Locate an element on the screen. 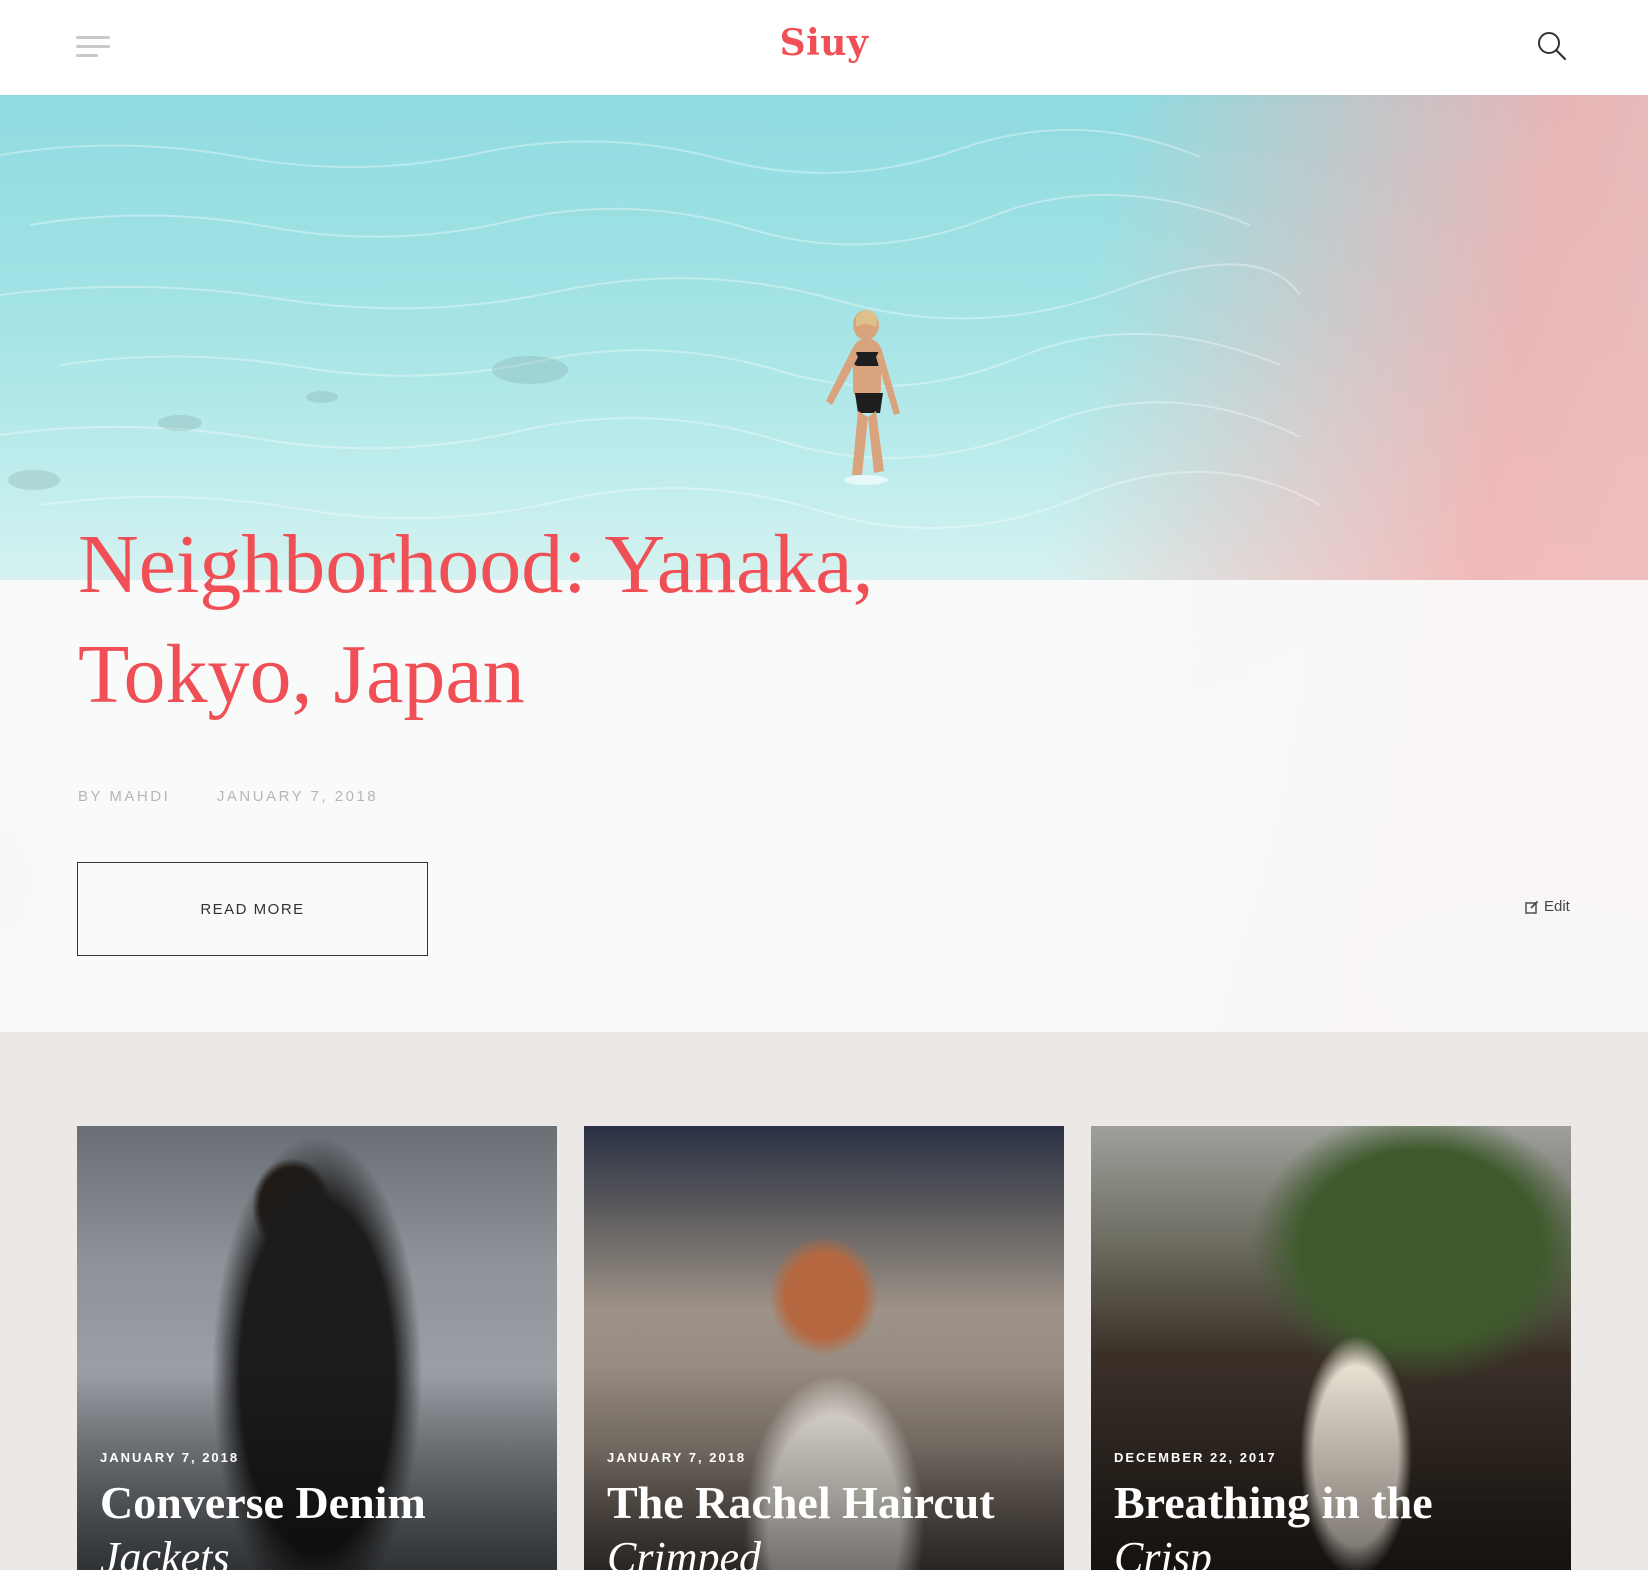 The image size is (1648, 1570). site-logo-link: Siuy is located at coordinates (824, 43).